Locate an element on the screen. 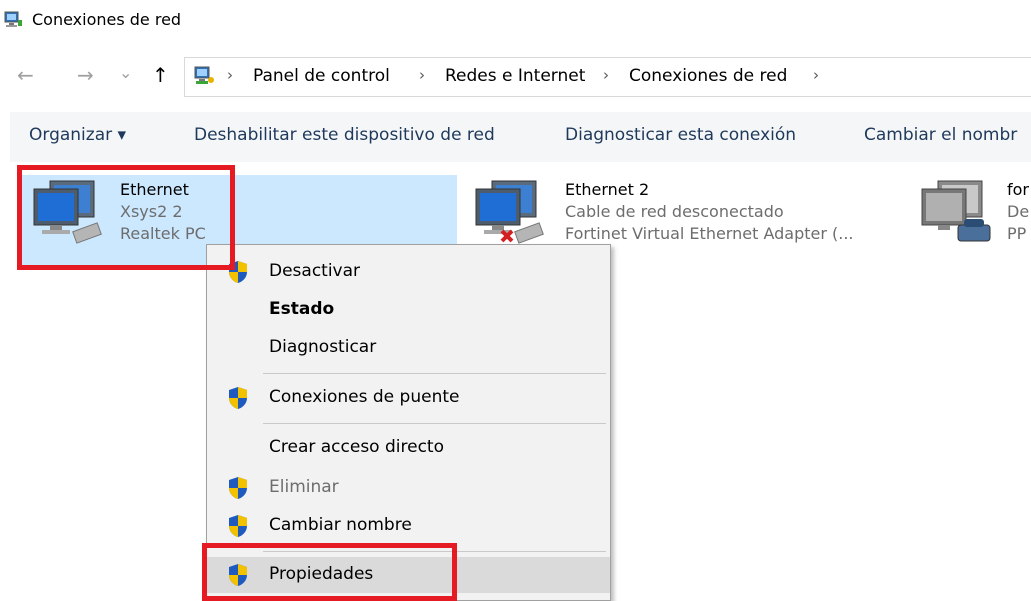 This screenshot has width=1031, height=601. network-connections-icon is located at coordinates (13, 19).